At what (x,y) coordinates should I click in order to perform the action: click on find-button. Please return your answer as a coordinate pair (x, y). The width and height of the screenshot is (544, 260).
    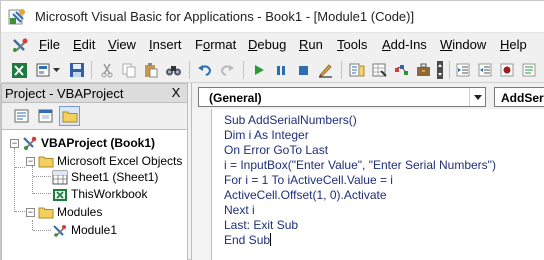
    Looking at the image, I should click on (173, 70).